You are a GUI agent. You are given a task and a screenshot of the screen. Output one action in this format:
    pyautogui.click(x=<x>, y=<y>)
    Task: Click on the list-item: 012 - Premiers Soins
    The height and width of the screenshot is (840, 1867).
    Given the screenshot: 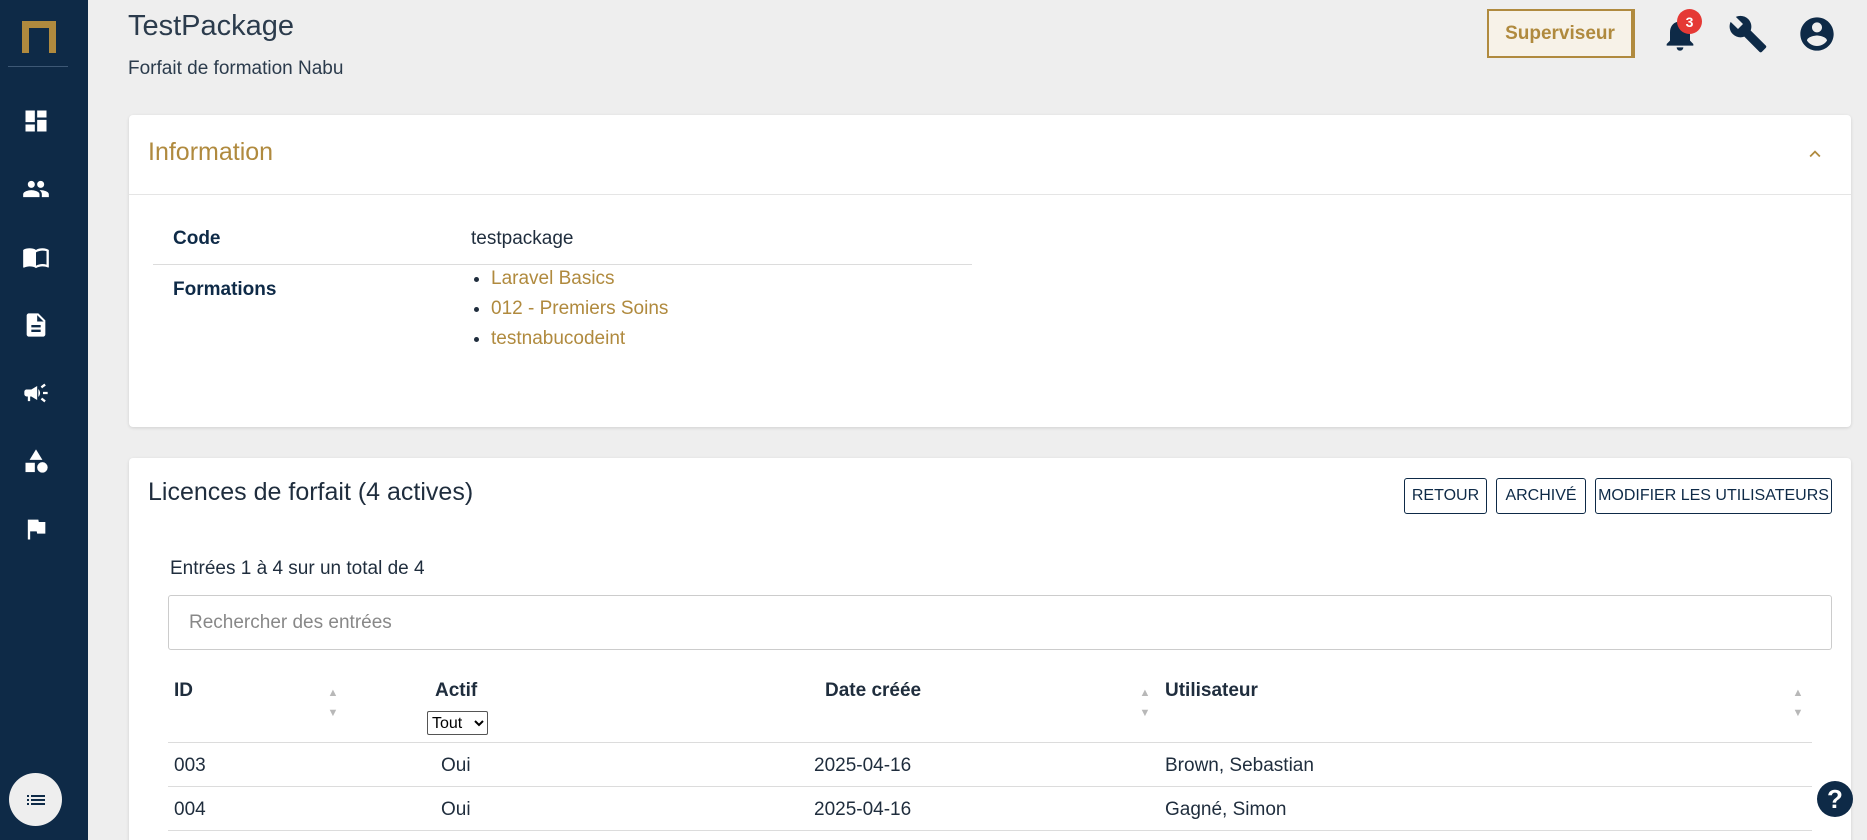 What is the action you would take?
    pyautogui.click(x=579, y=309)
    